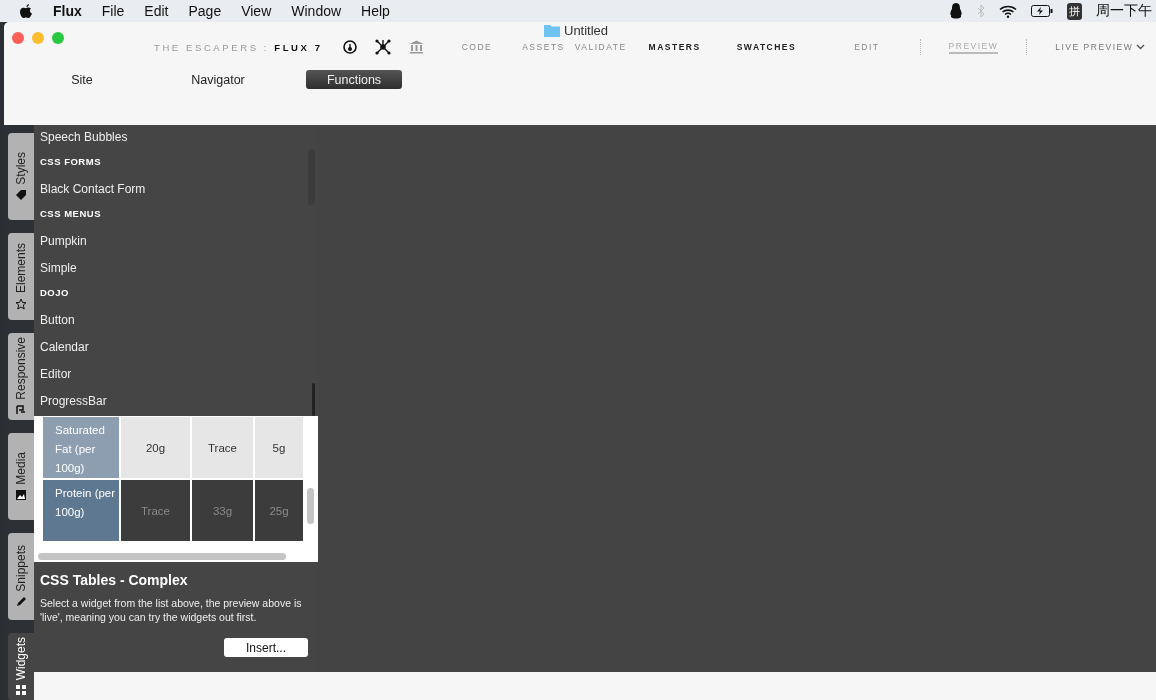 The width and height of the screenshot is (1156, 700). What do you see at coordinates (21, 666) in the screenshot?
I see `side-tab: Widgets` at bounding box center [21, 666].